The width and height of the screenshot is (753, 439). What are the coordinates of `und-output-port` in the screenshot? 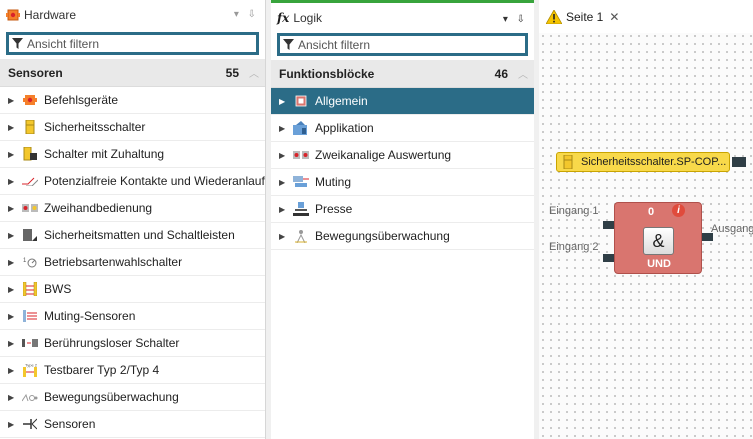 It's located at (707, 237).